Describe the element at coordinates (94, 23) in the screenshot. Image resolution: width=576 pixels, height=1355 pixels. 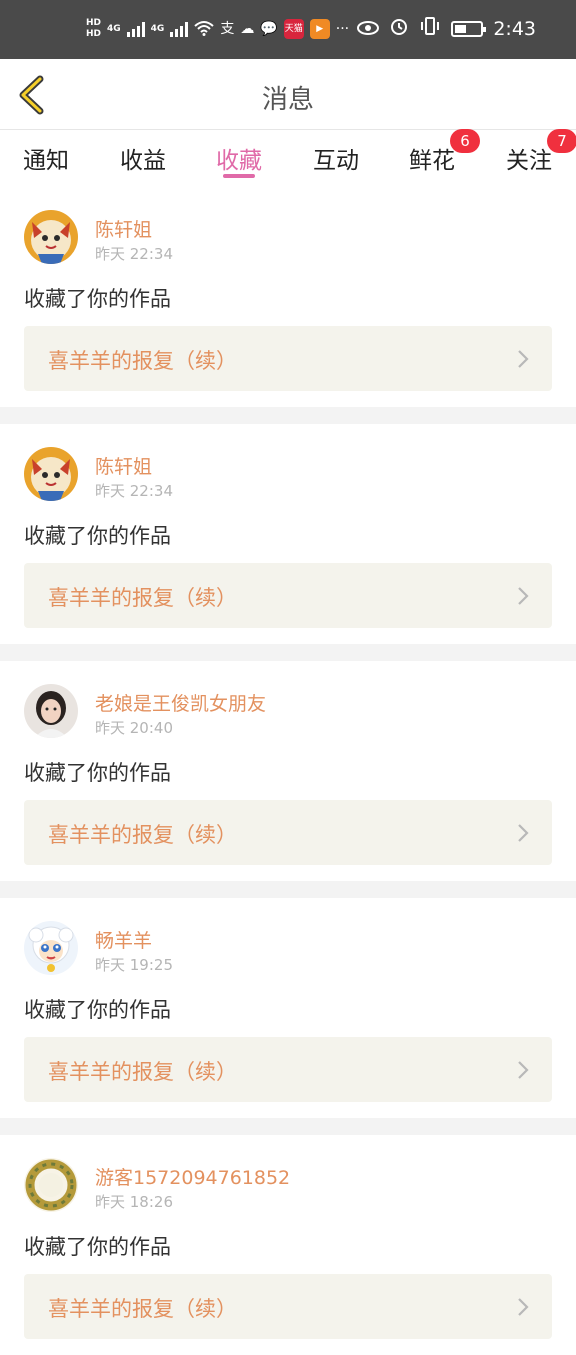
I see `hd-label-1: HD` at that location.